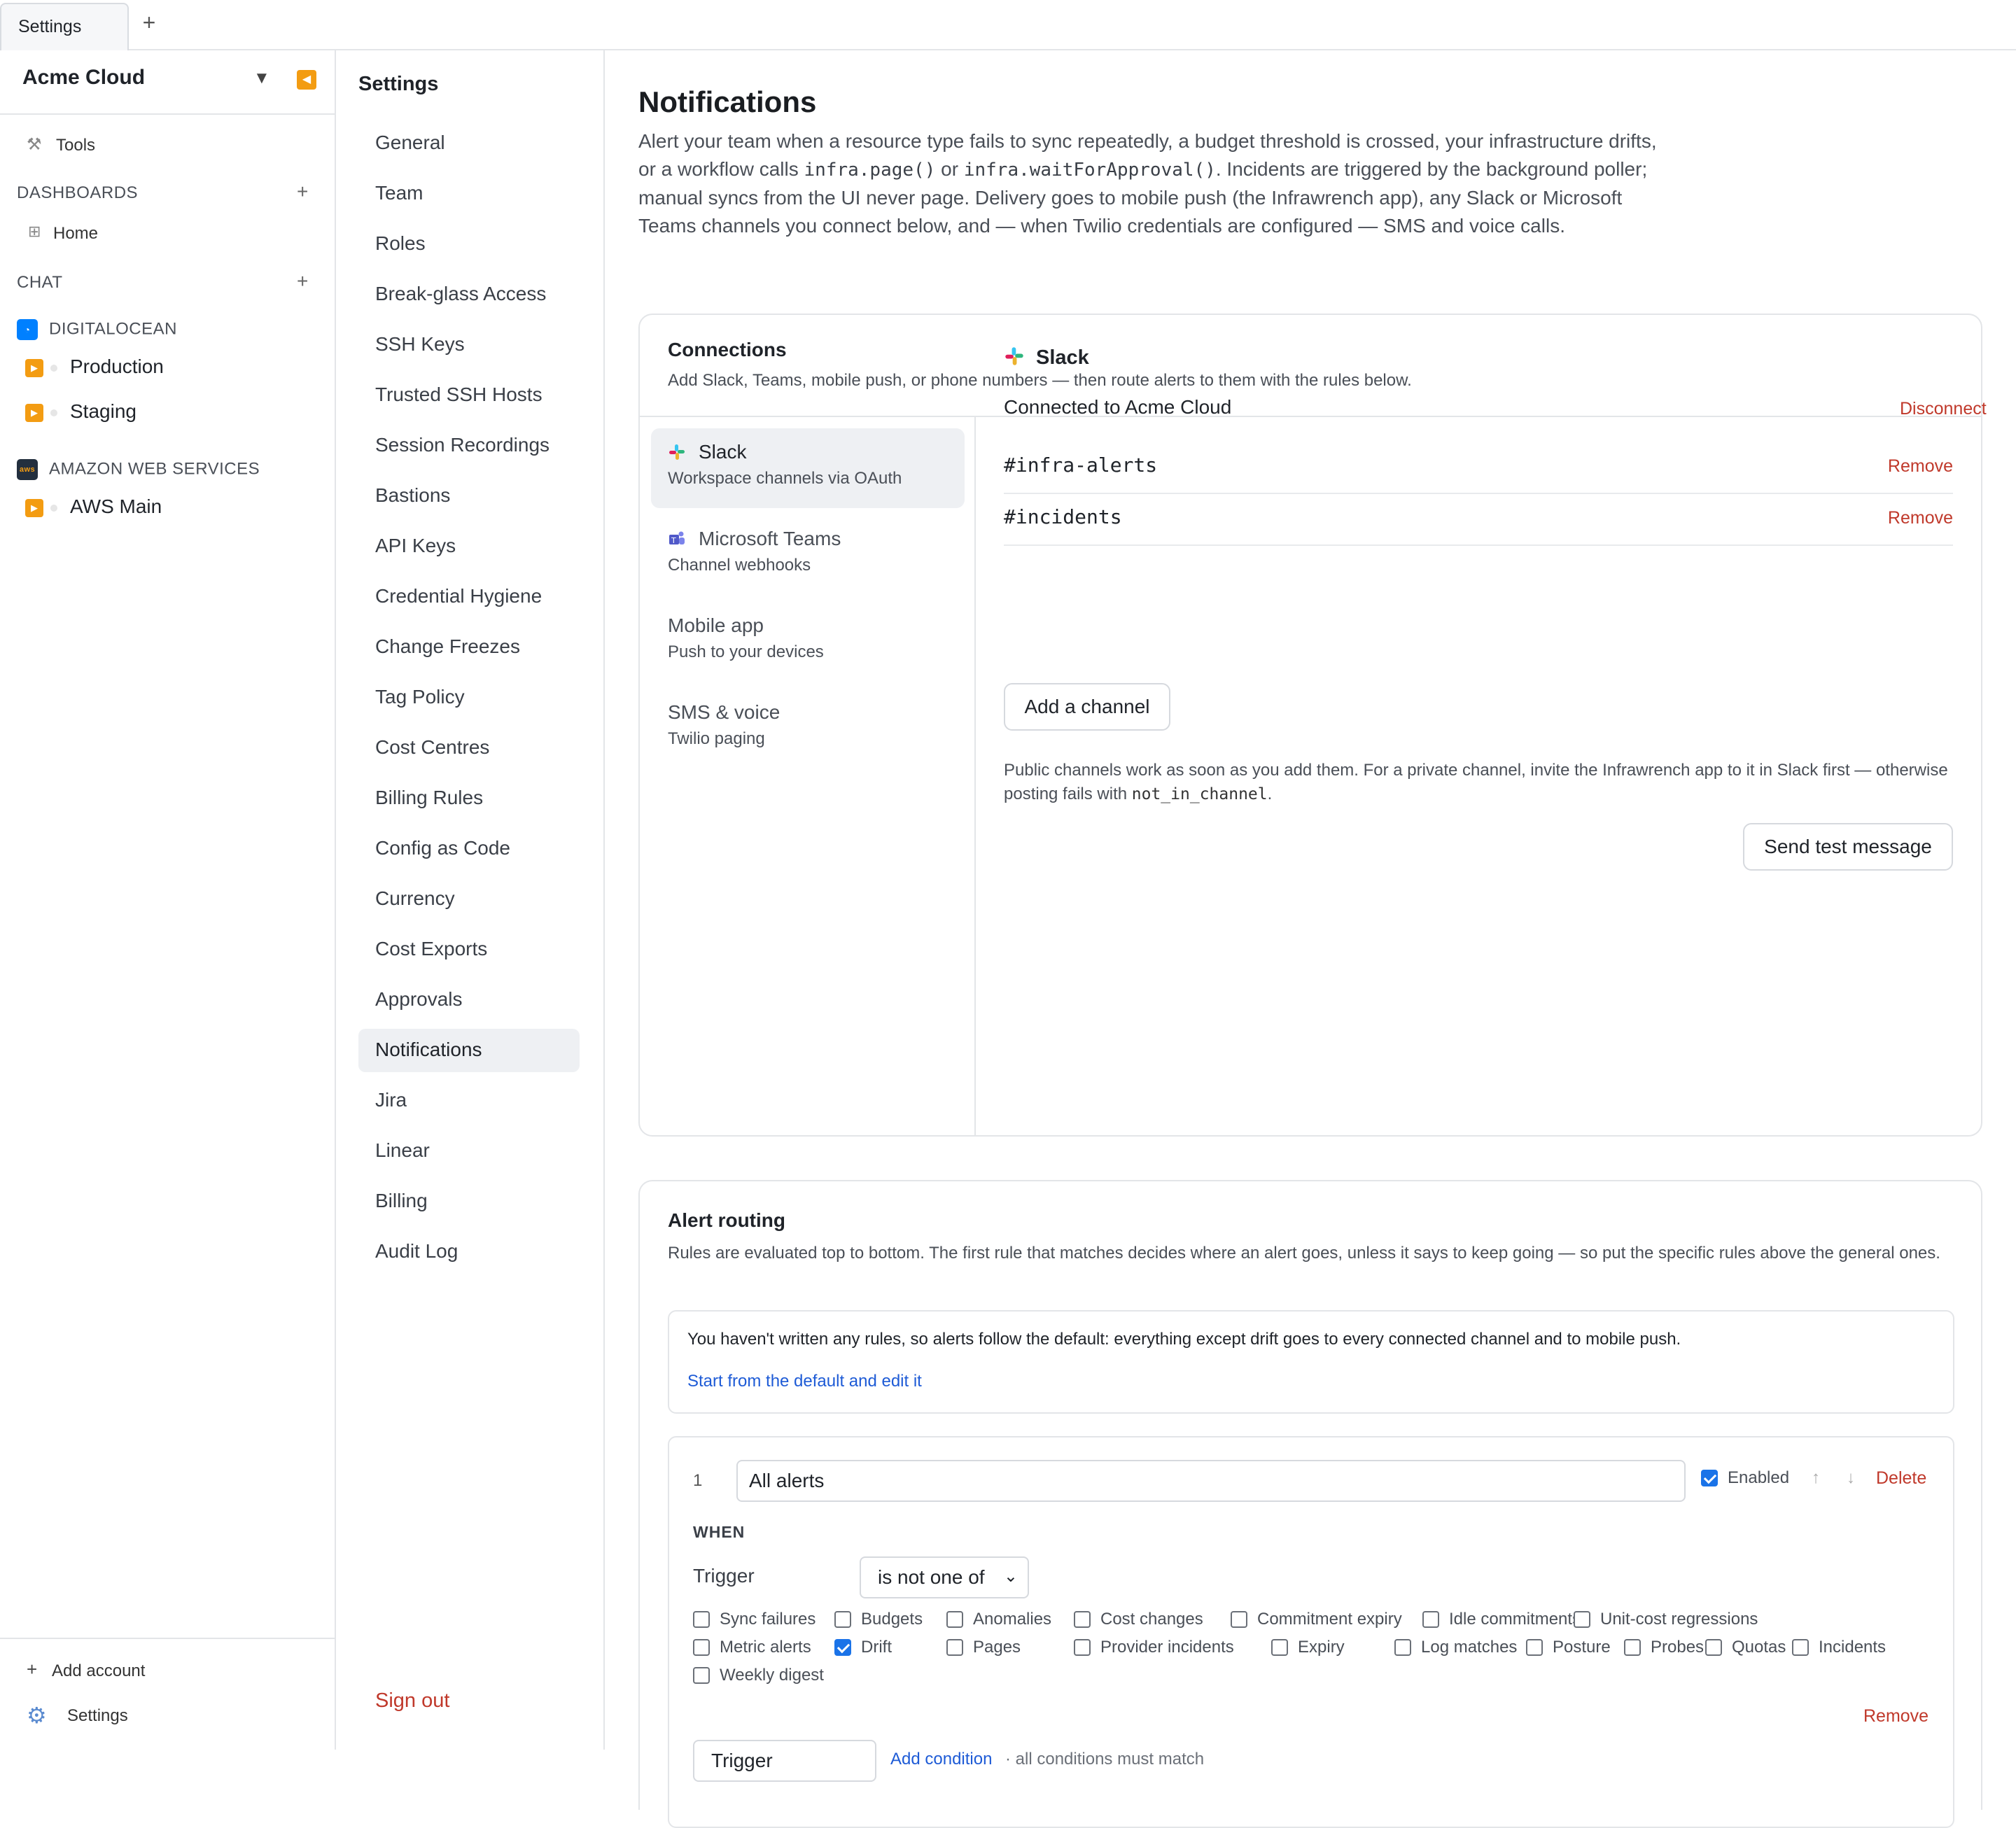  What do you see at coordinates (752, 1647) in the screenshot?
I see `trigger-option-metric-alerts: Metric alerts` at bounding box center [752, 1647].